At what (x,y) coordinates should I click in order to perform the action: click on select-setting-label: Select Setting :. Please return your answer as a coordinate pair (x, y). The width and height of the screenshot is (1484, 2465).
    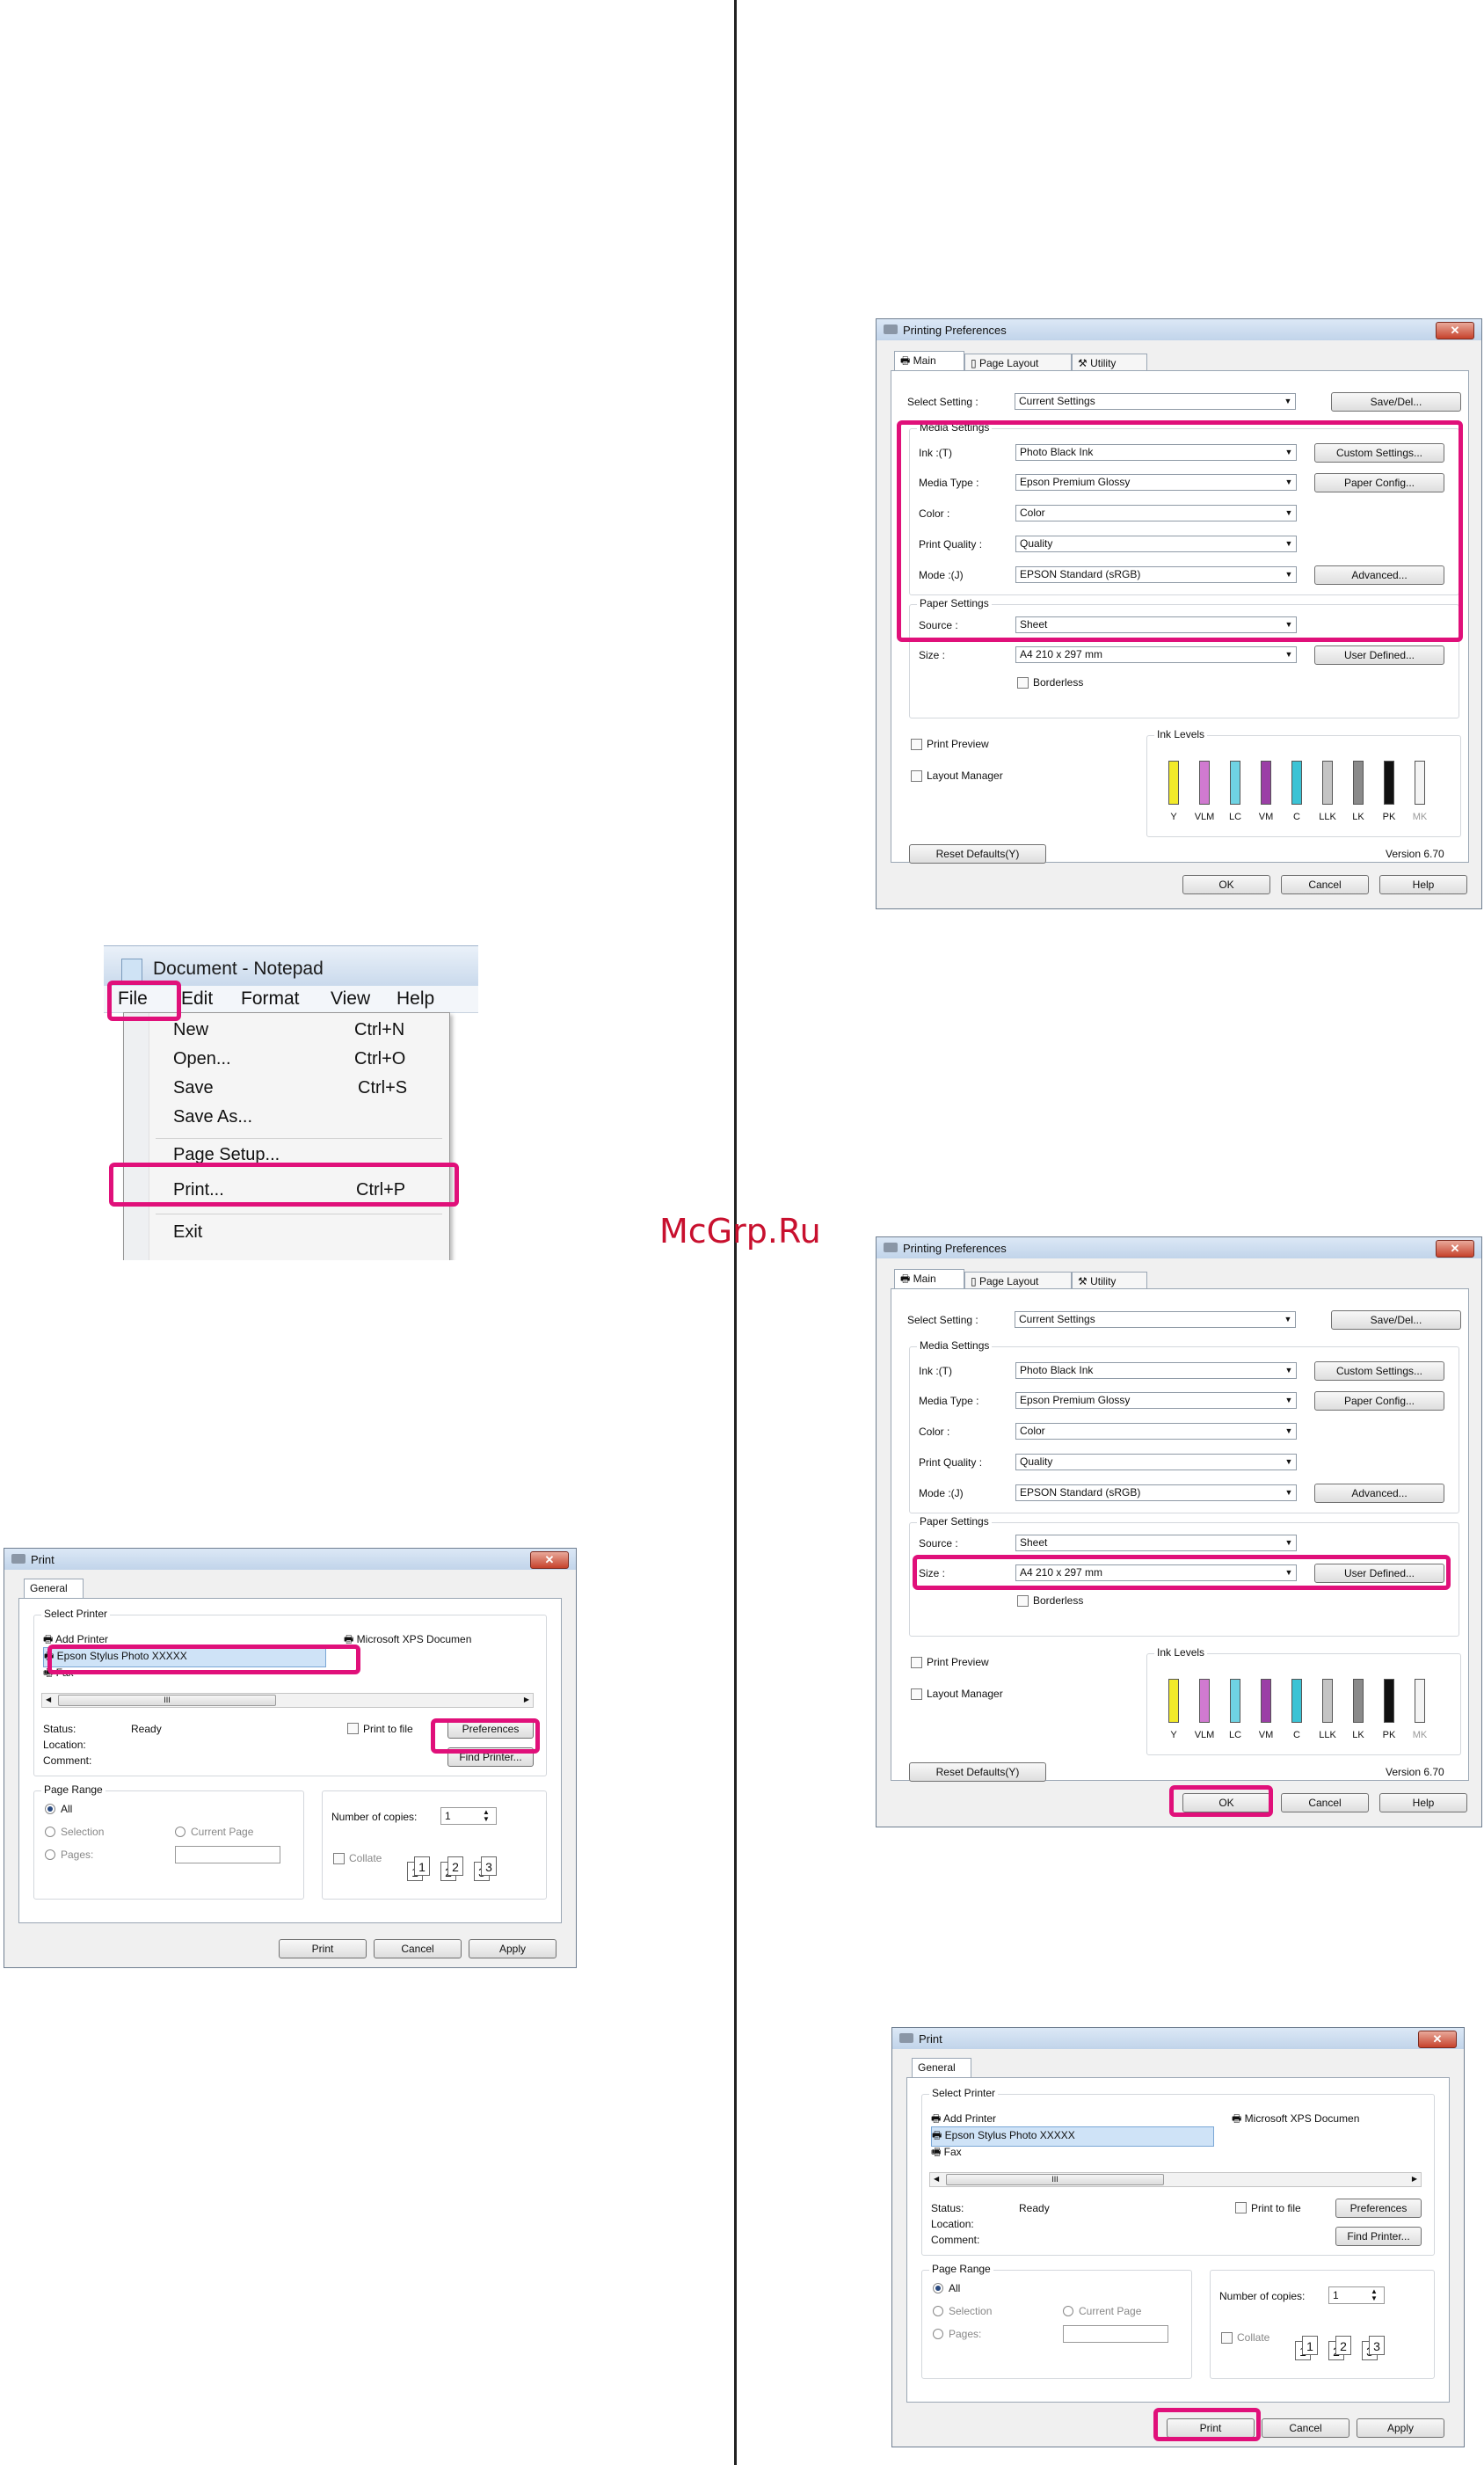
    Looking at the image, I should click on (943, 402).